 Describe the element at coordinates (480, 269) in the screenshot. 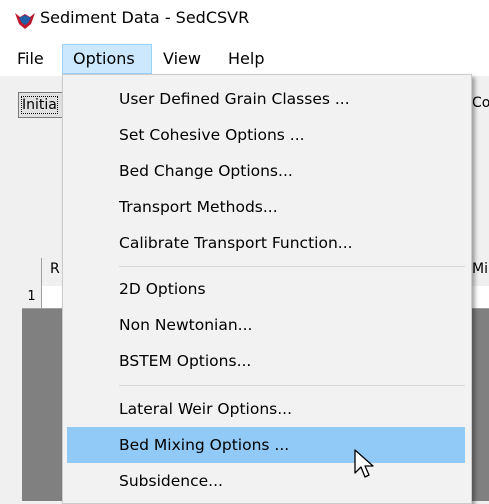

I see `grid-column-header-right: Mi` at that location.